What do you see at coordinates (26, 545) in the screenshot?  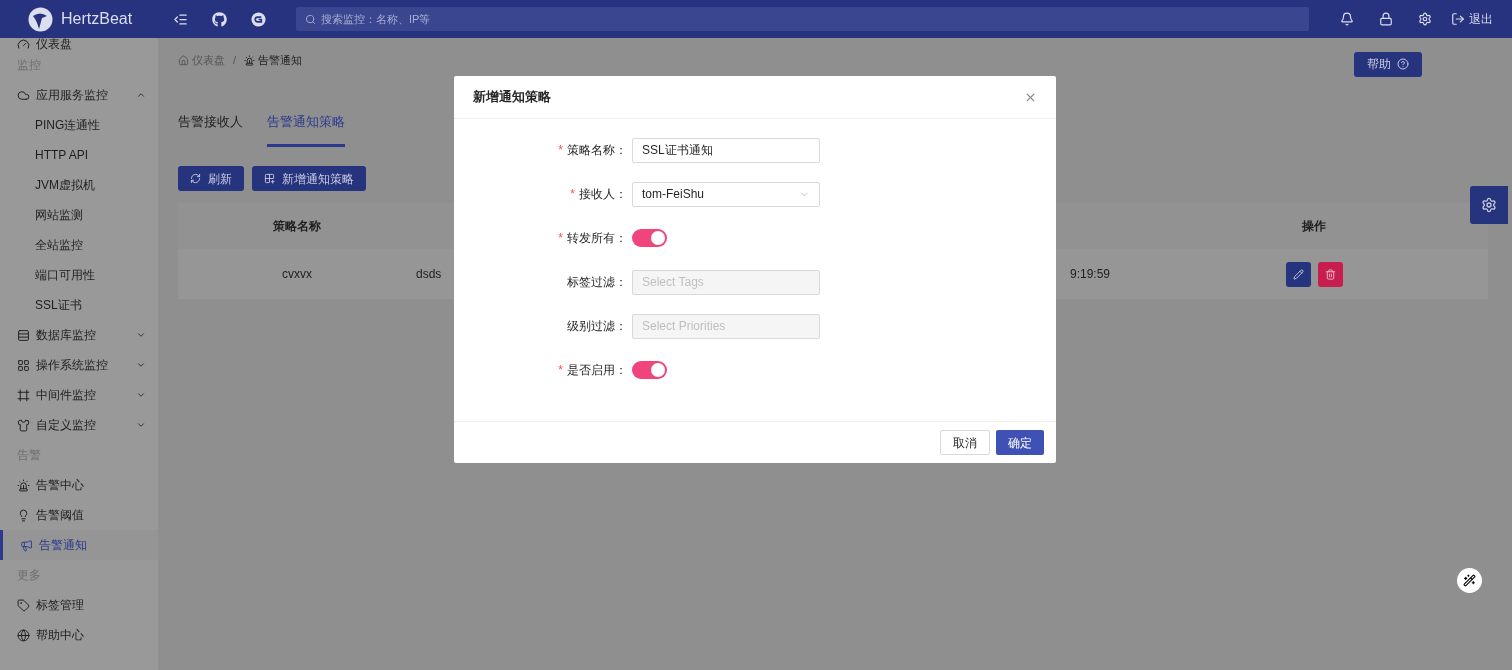 I see `megaphone-icon` at bounding box center [26, 545].